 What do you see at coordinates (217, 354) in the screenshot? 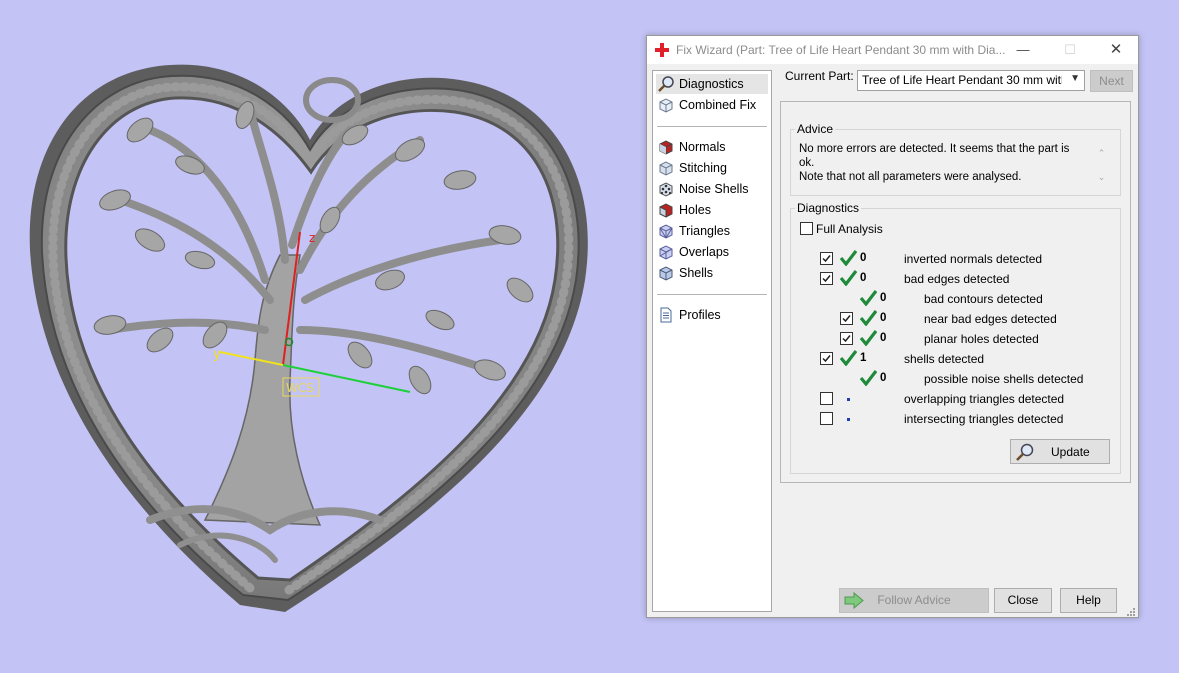
I see `y-axis-label: y` at bounding box center [217, 354].